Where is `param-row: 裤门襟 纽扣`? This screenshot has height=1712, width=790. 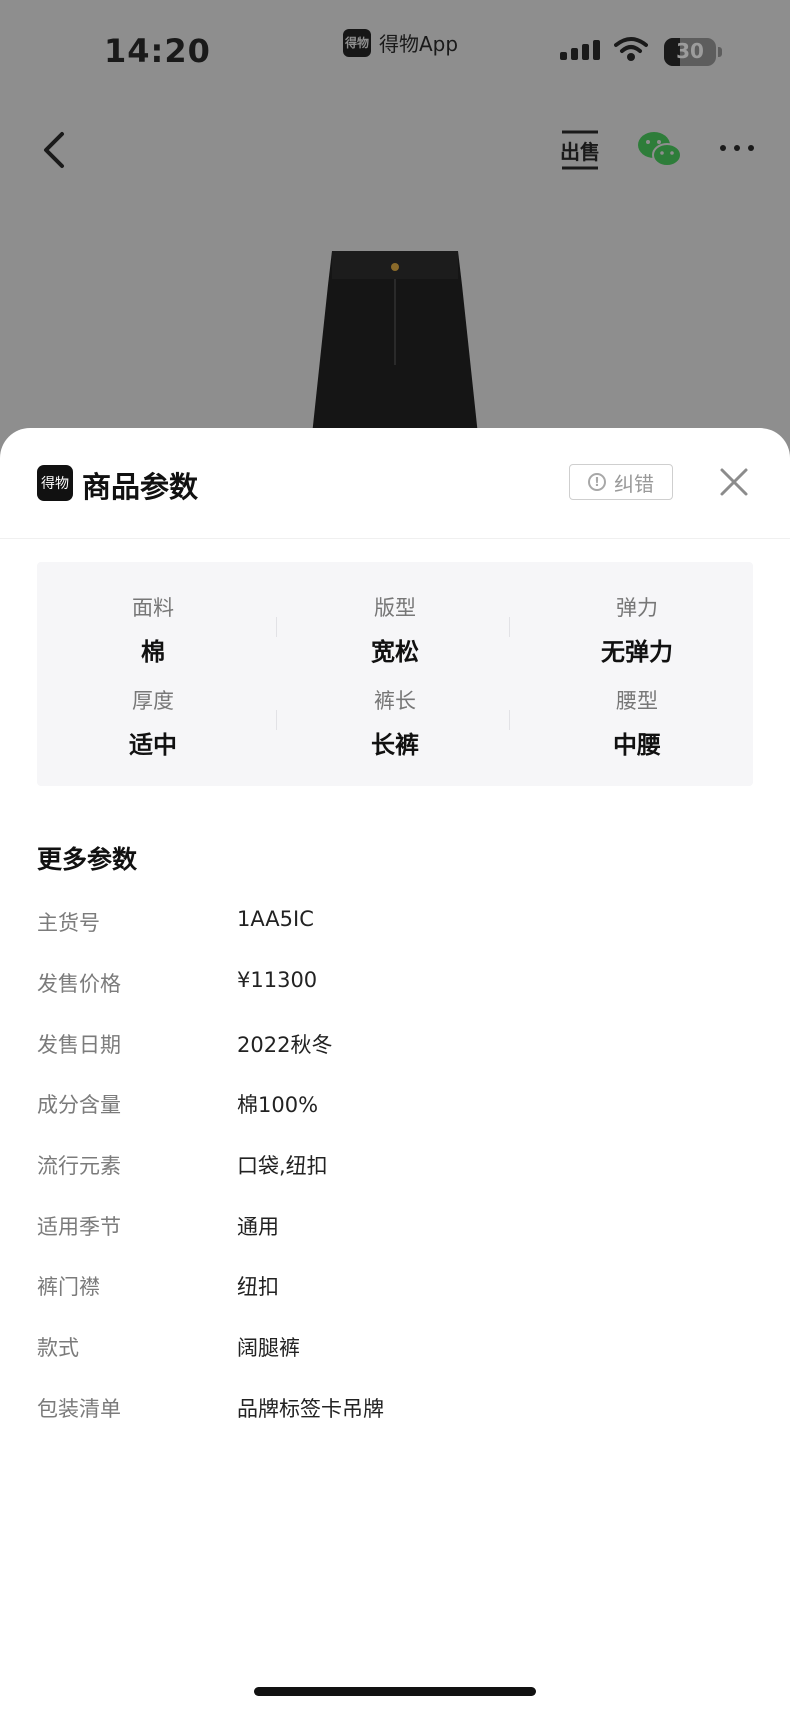
param-row: 裤门襟 纽扣 is located at coordinates (395, 1291).